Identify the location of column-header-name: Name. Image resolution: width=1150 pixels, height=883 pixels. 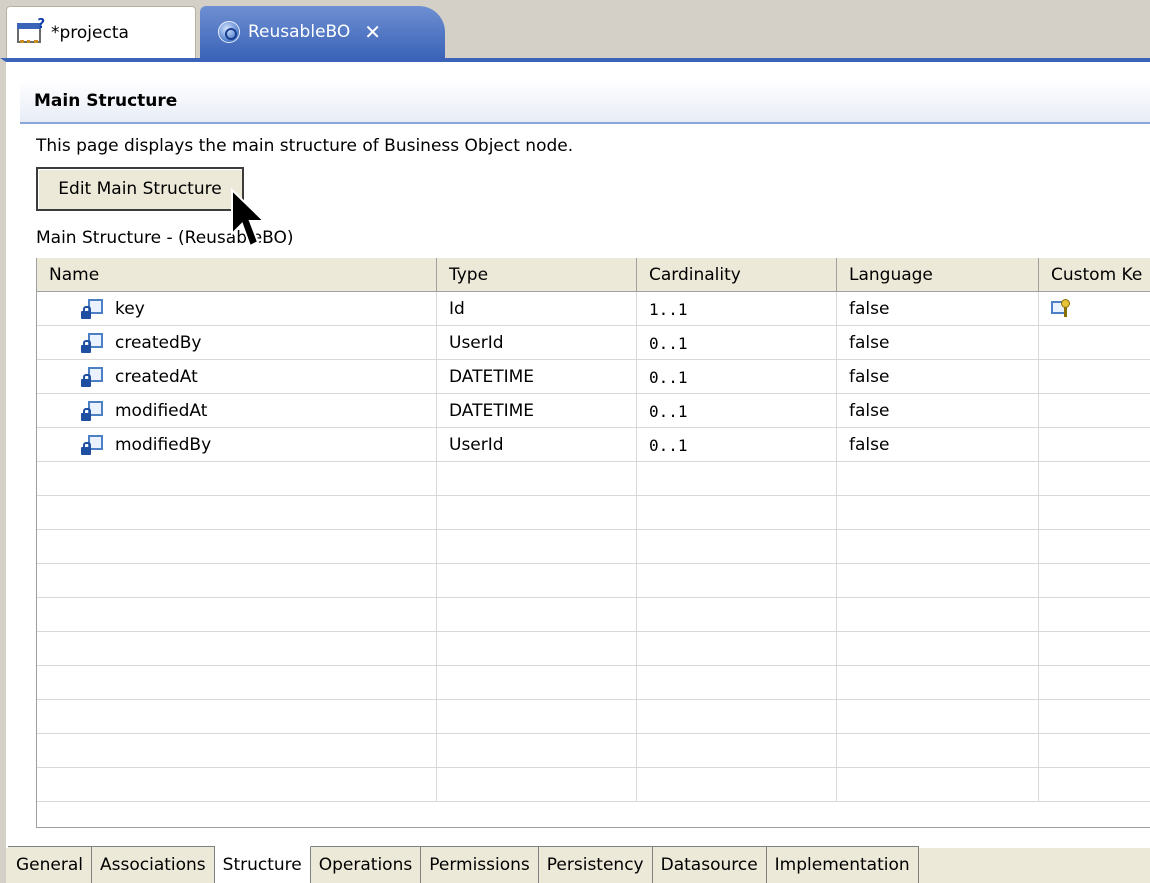
(237, 275).